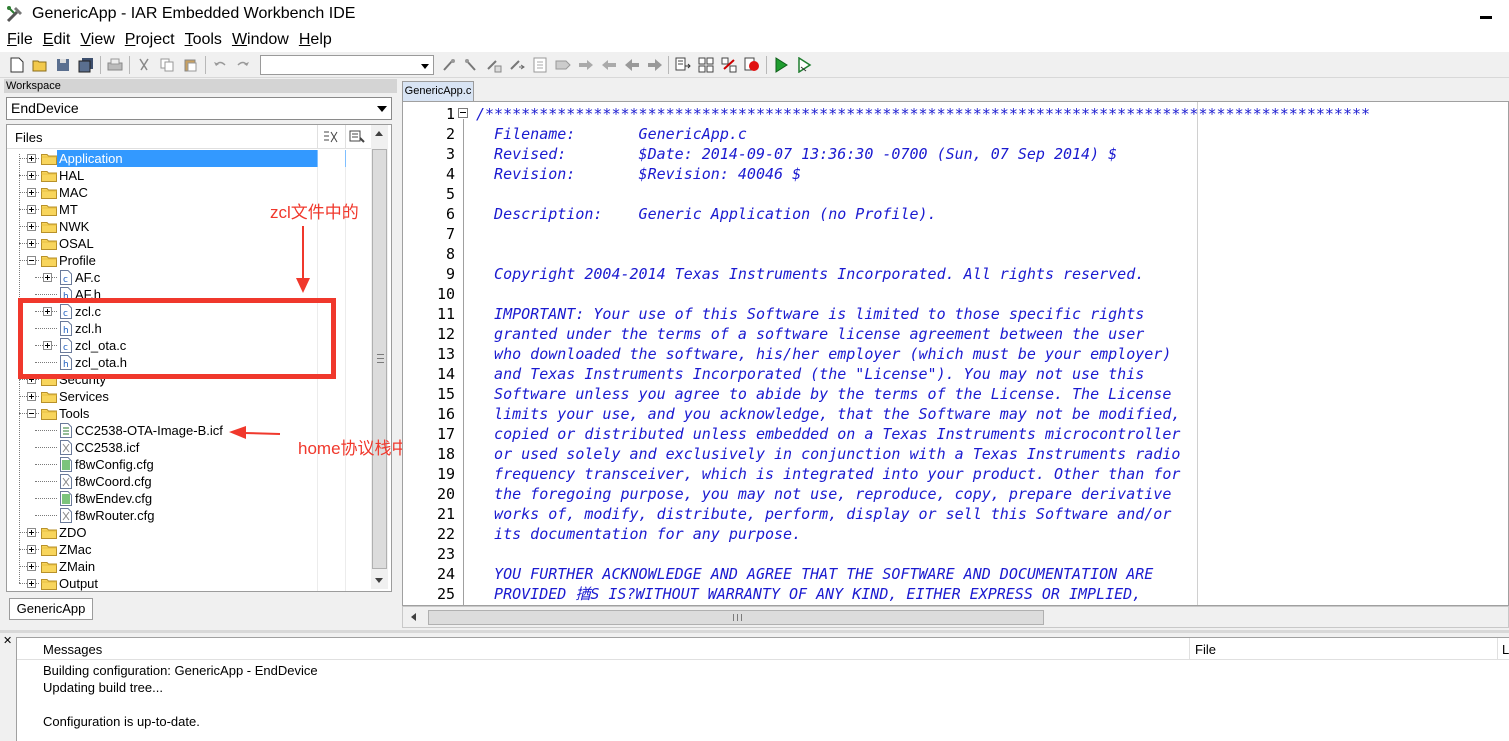 The height and width of the screenshot is (741, 1509). Describe the element at coordinates (189, 583) in the screenshot. I see `tree-folder: Output` at that location.